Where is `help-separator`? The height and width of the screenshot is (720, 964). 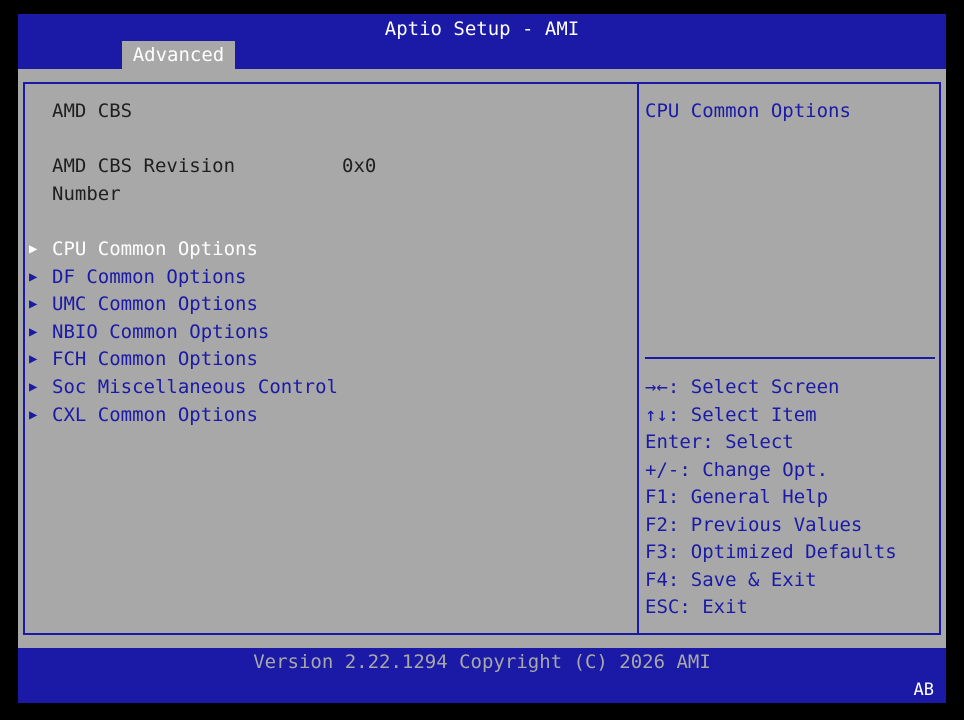 help-separator is located at coordinates (790, 358).